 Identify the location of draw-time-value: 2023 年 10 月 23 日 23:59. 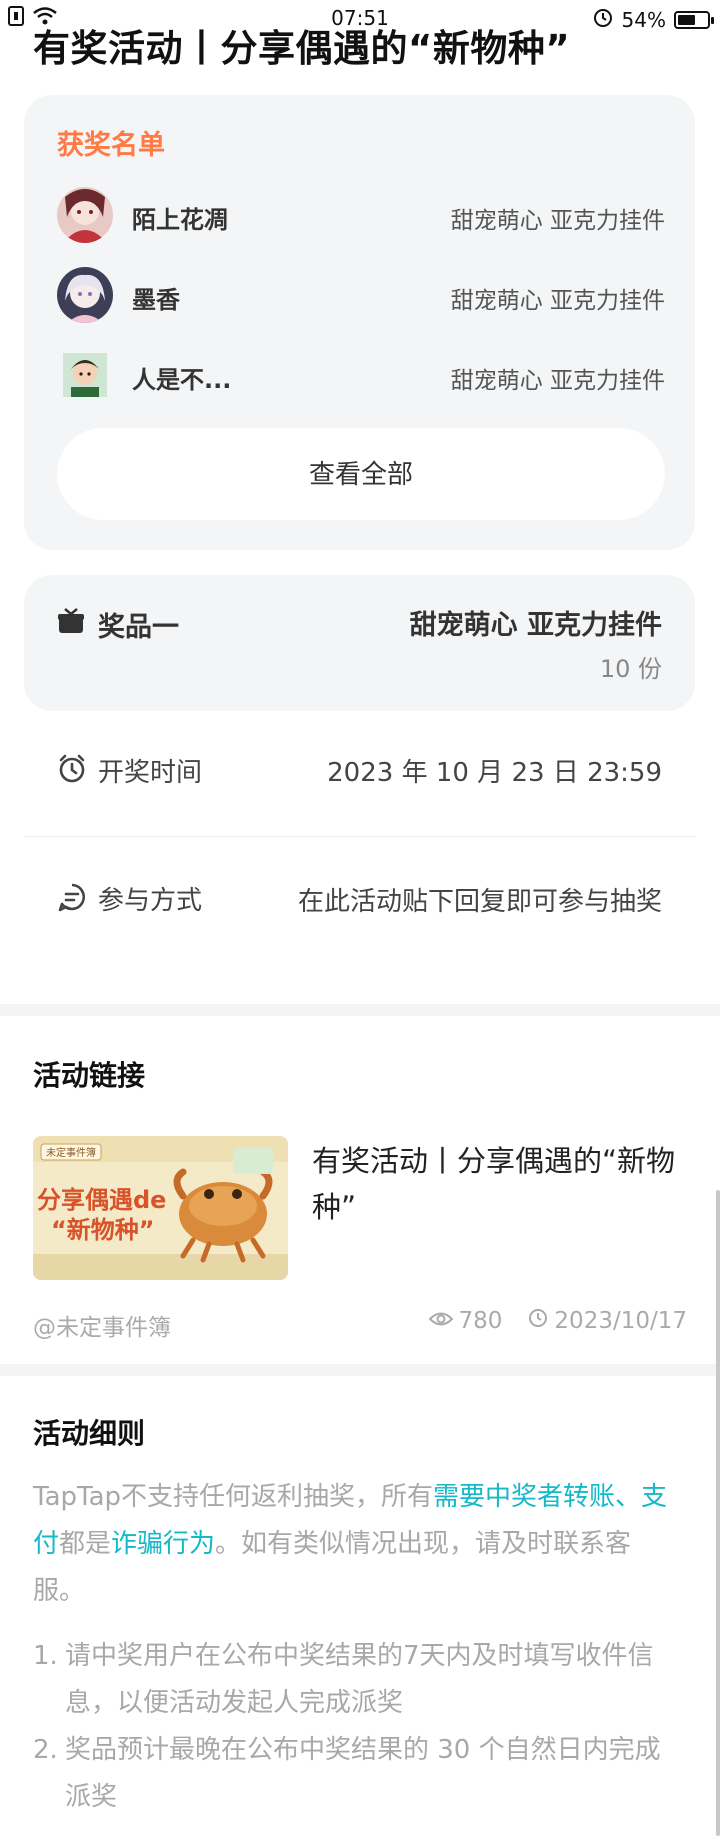
(494, 773).